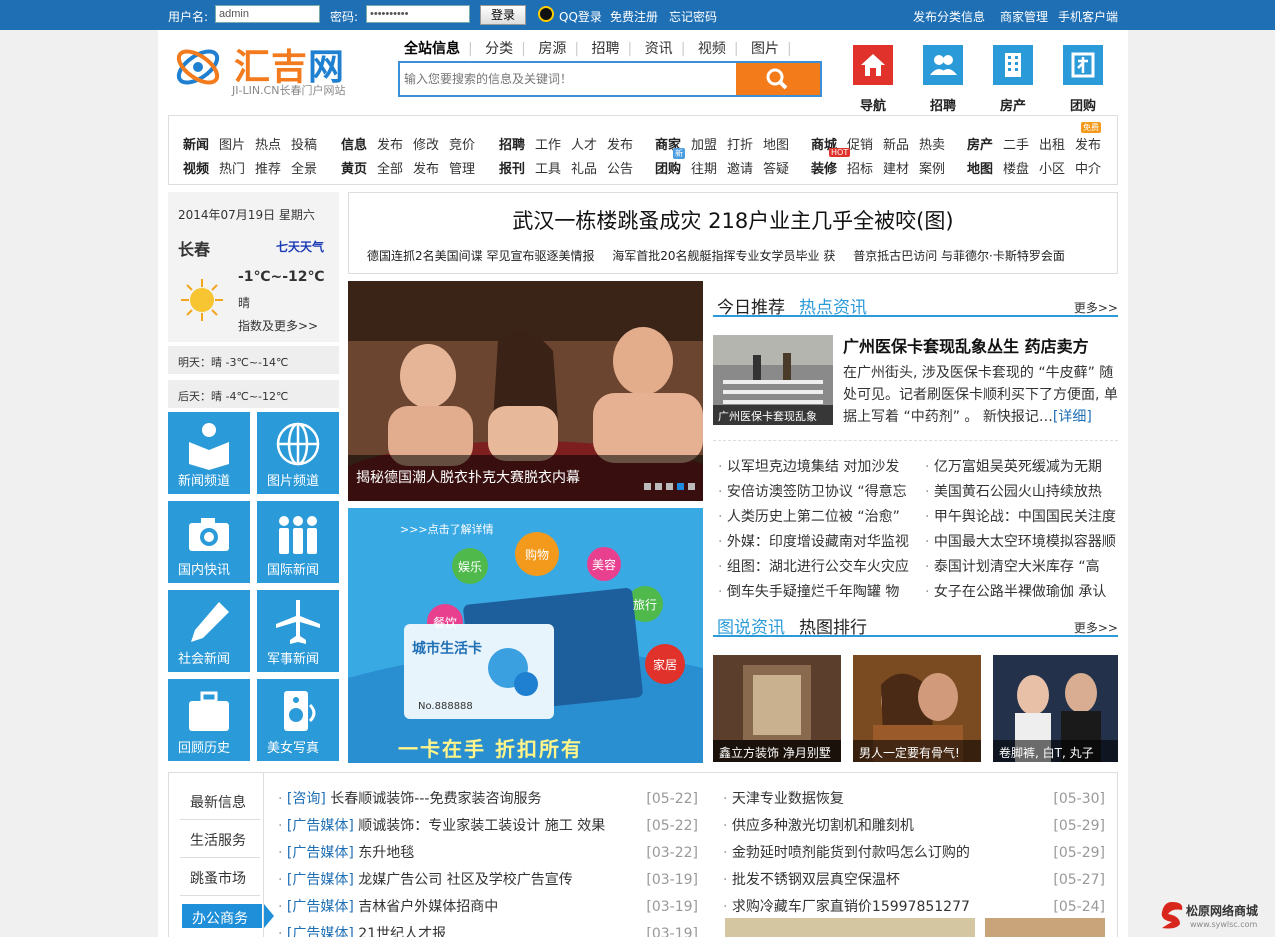  Describe the element at coordinates (402, 931) in the screenshot. I see `item-title: 21世纪人才报` at that location.